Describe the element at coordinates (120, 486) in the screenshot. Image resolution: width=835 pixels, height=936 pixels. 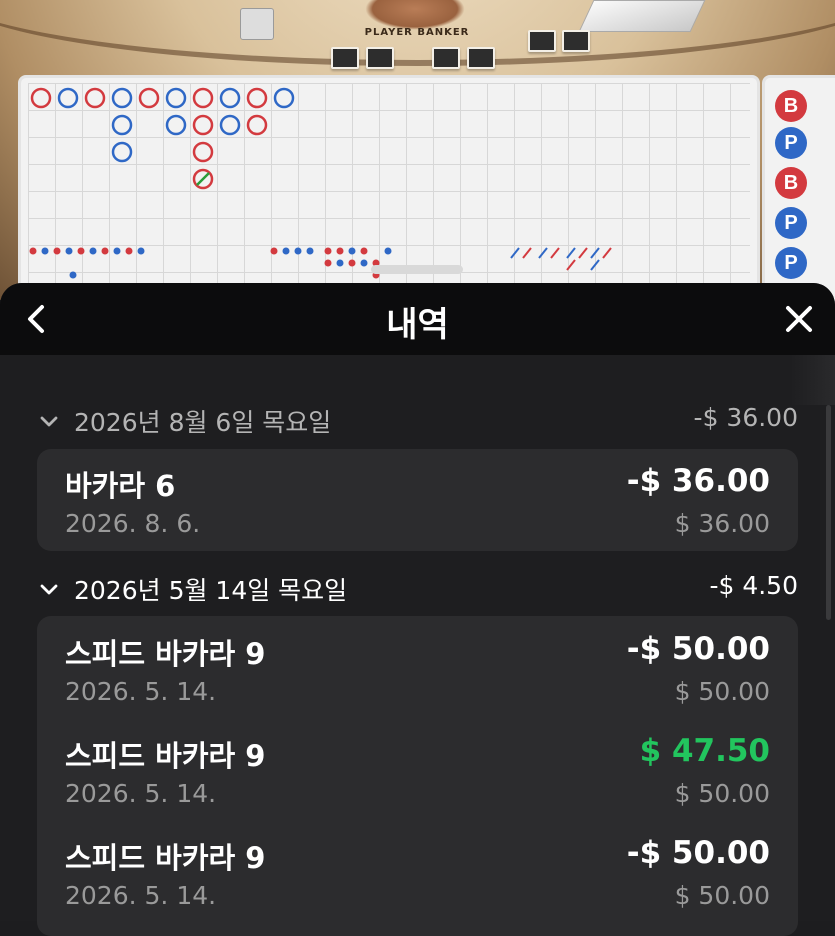
I see `game-name: 바카라 6` at that location.